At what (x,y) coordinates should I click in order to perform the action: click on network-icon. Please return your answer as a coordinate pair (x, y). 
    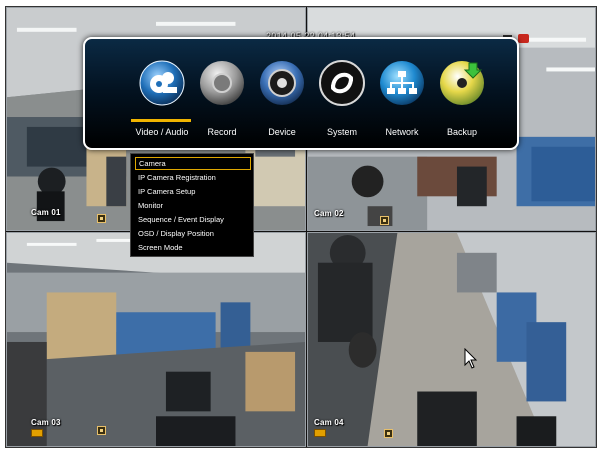
    Looking at the image, I should click on (402, 83).